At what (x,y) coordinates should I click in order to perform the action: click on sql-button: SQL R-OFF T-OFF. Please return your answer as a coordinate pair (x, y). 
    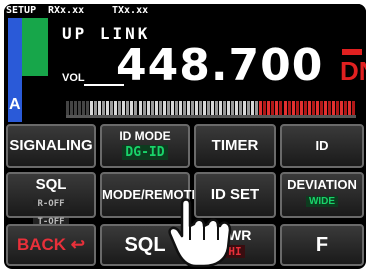
    Looking at the image, I should click on (51, 199).